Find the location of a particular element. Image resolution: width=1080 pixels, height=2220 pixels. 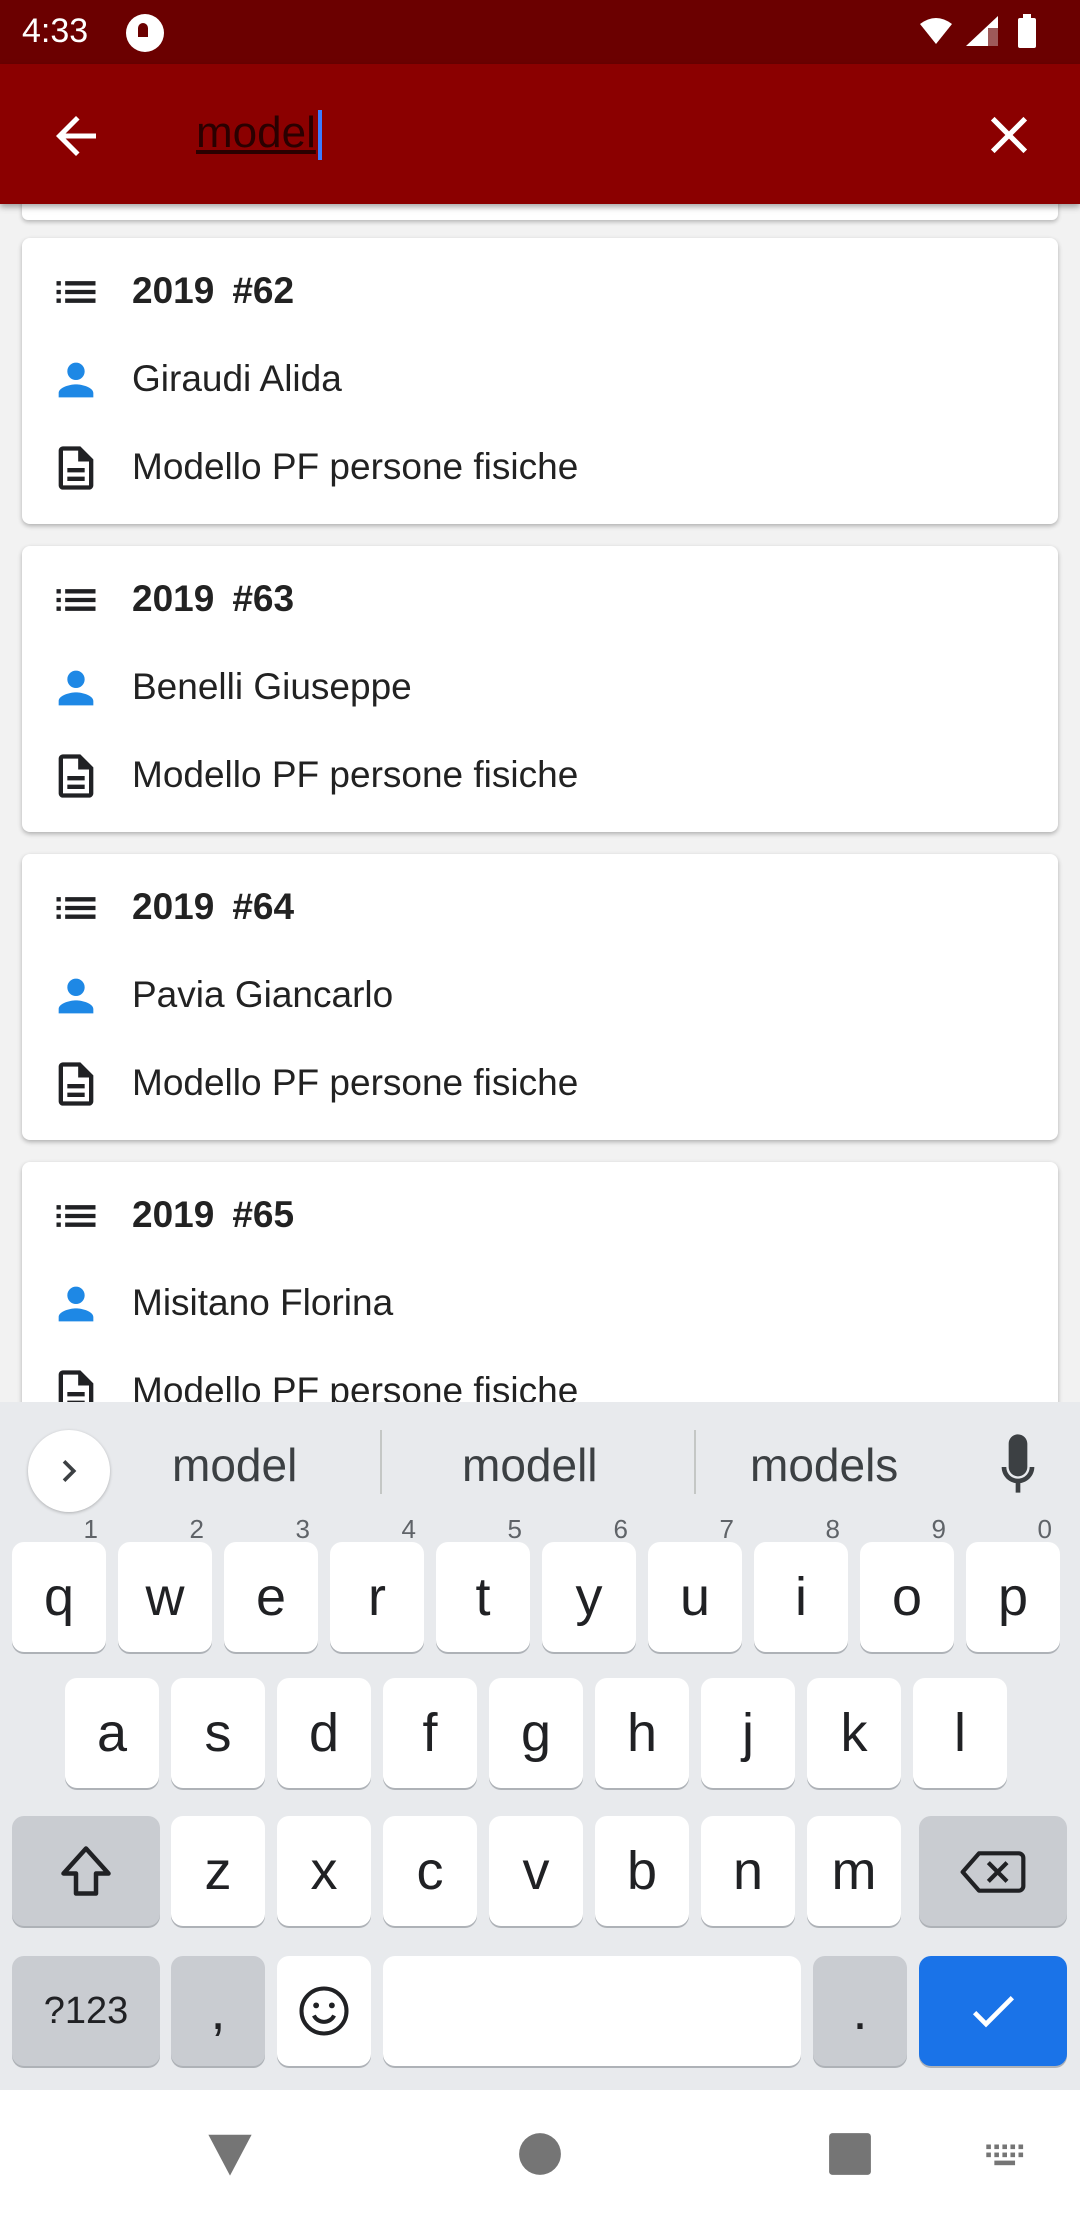

key-label: v is located at coordinates (536, 1871).